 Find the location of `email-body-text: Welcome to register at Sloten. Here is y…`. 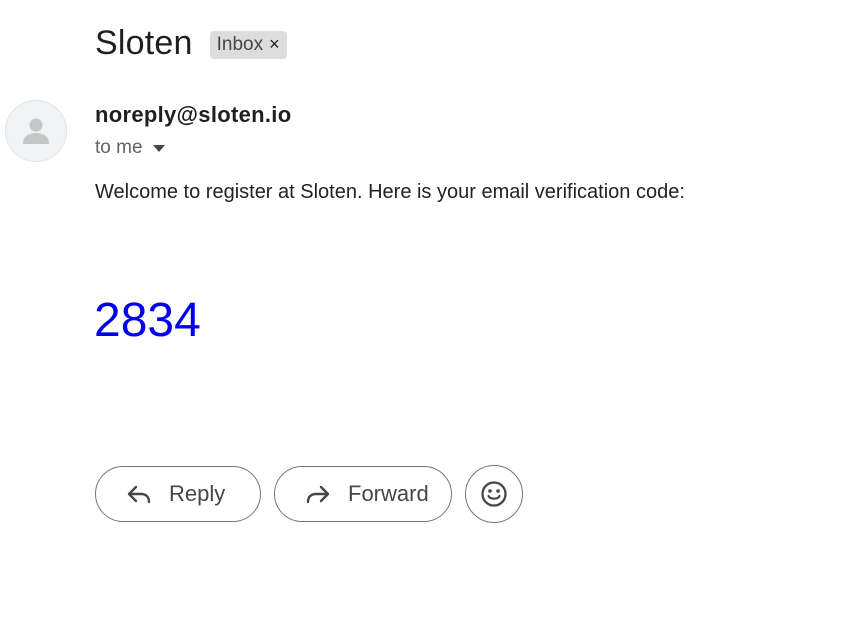

email-body-text: Welcome to register at Sloten. Here is y… is located at coordinates (390, 192).